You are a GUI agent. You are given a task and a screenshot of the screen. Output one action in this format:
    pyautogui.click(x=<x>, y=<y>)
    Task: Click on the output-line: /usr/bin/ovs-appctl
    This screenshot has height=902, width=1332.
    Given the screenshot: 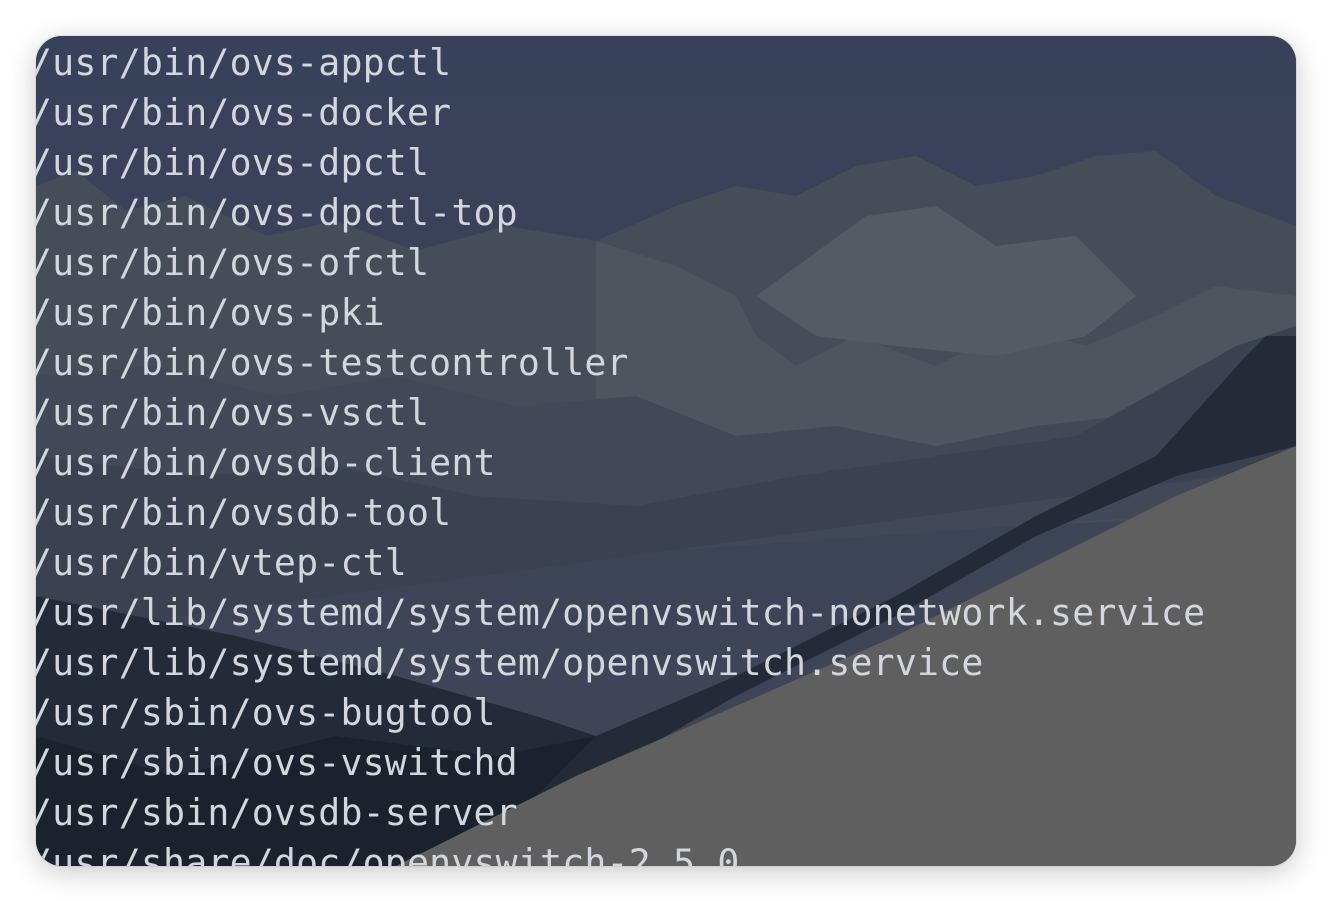 What is the action you would take?
    pyautogui.click(x=244, y=62)
    